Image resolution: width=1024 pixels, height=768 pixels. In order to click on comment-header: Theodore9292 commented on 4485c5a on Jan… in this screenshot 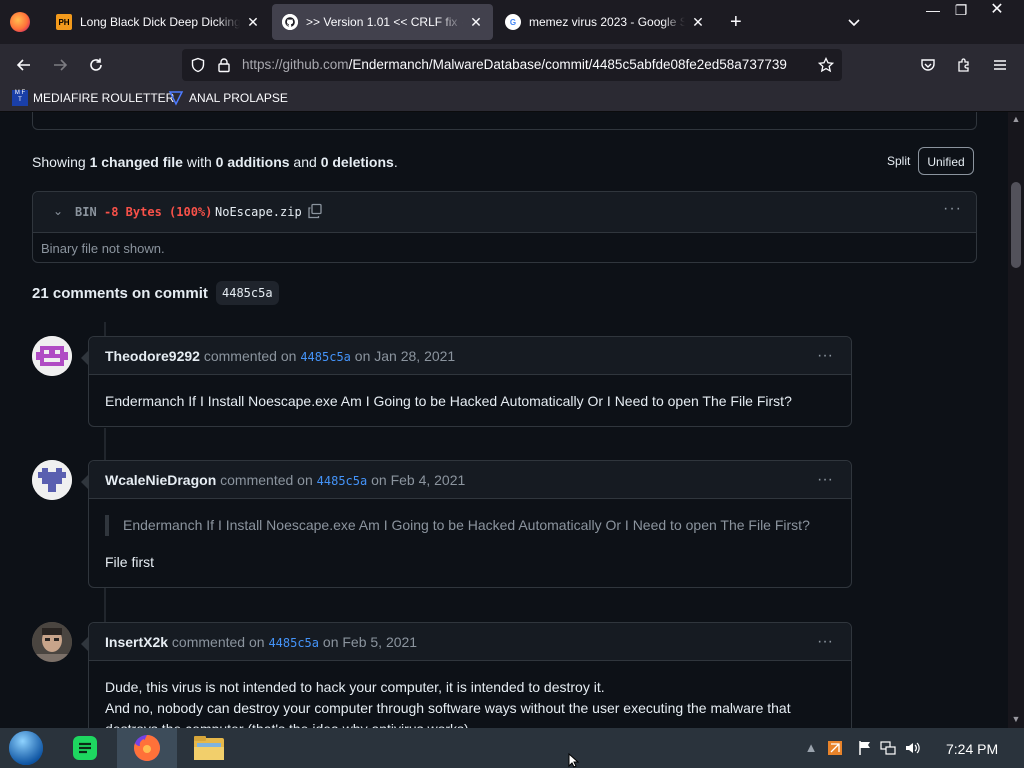, I will do `click(470, 356)`.